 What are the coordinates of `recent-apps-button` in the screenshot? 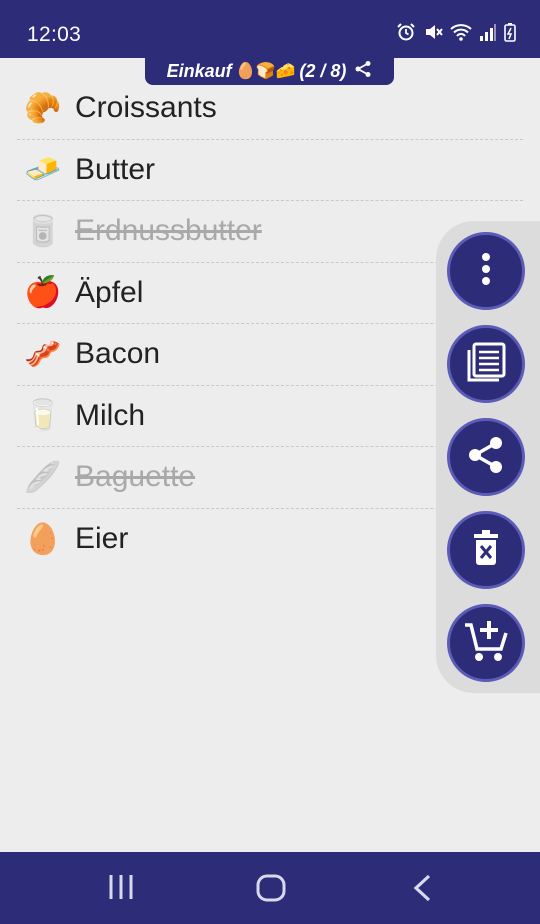 It's located at (121, 889).